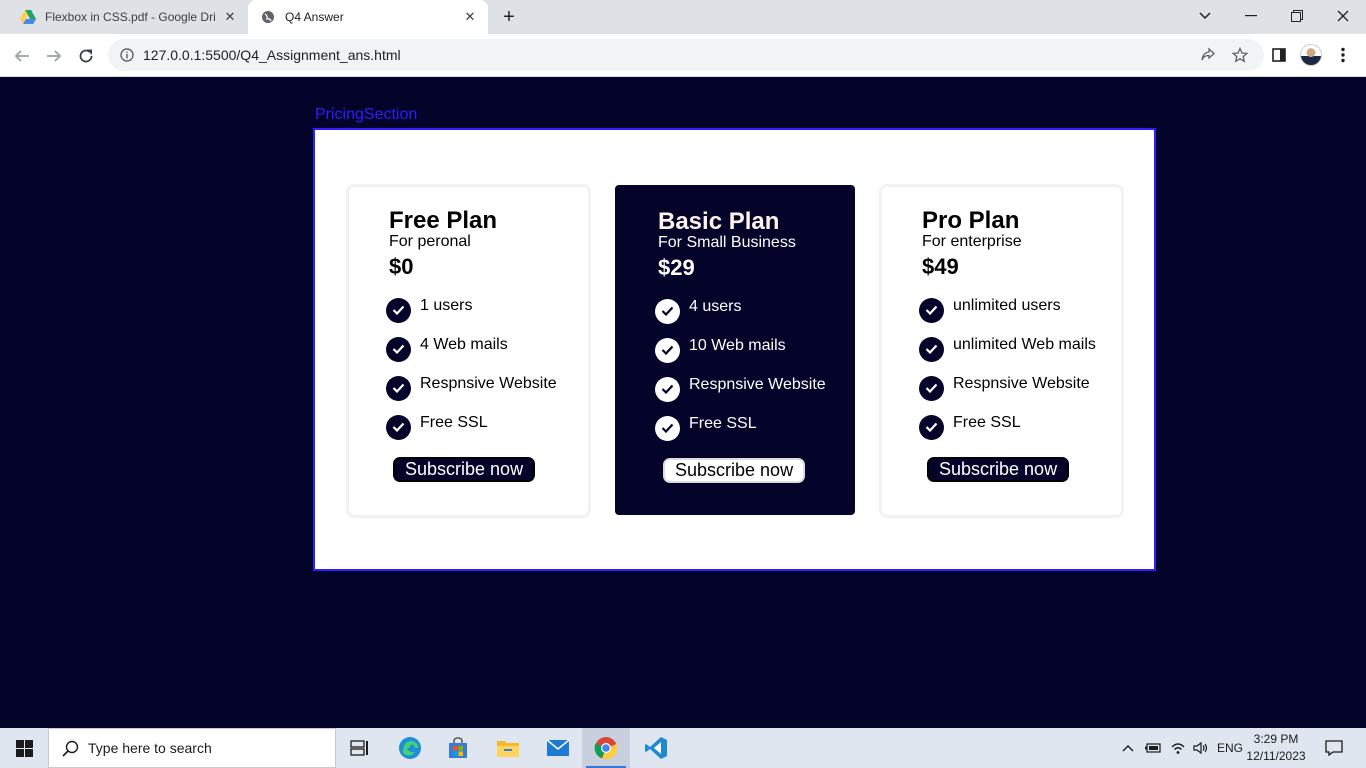 The height and width of the screenshot is (768, 1366). I want to click on system-clock: 3:29 PM 12/11/2023, so click(1276, 748).